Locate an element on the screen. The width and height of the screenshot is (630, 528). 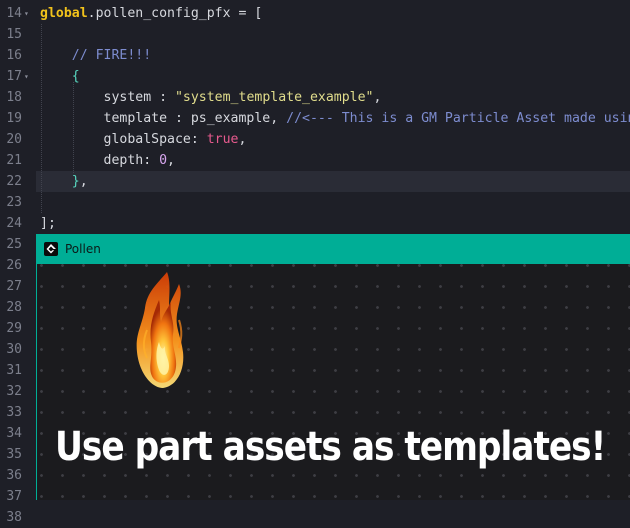
line-number: 29 is located at coordinates (14, 328).